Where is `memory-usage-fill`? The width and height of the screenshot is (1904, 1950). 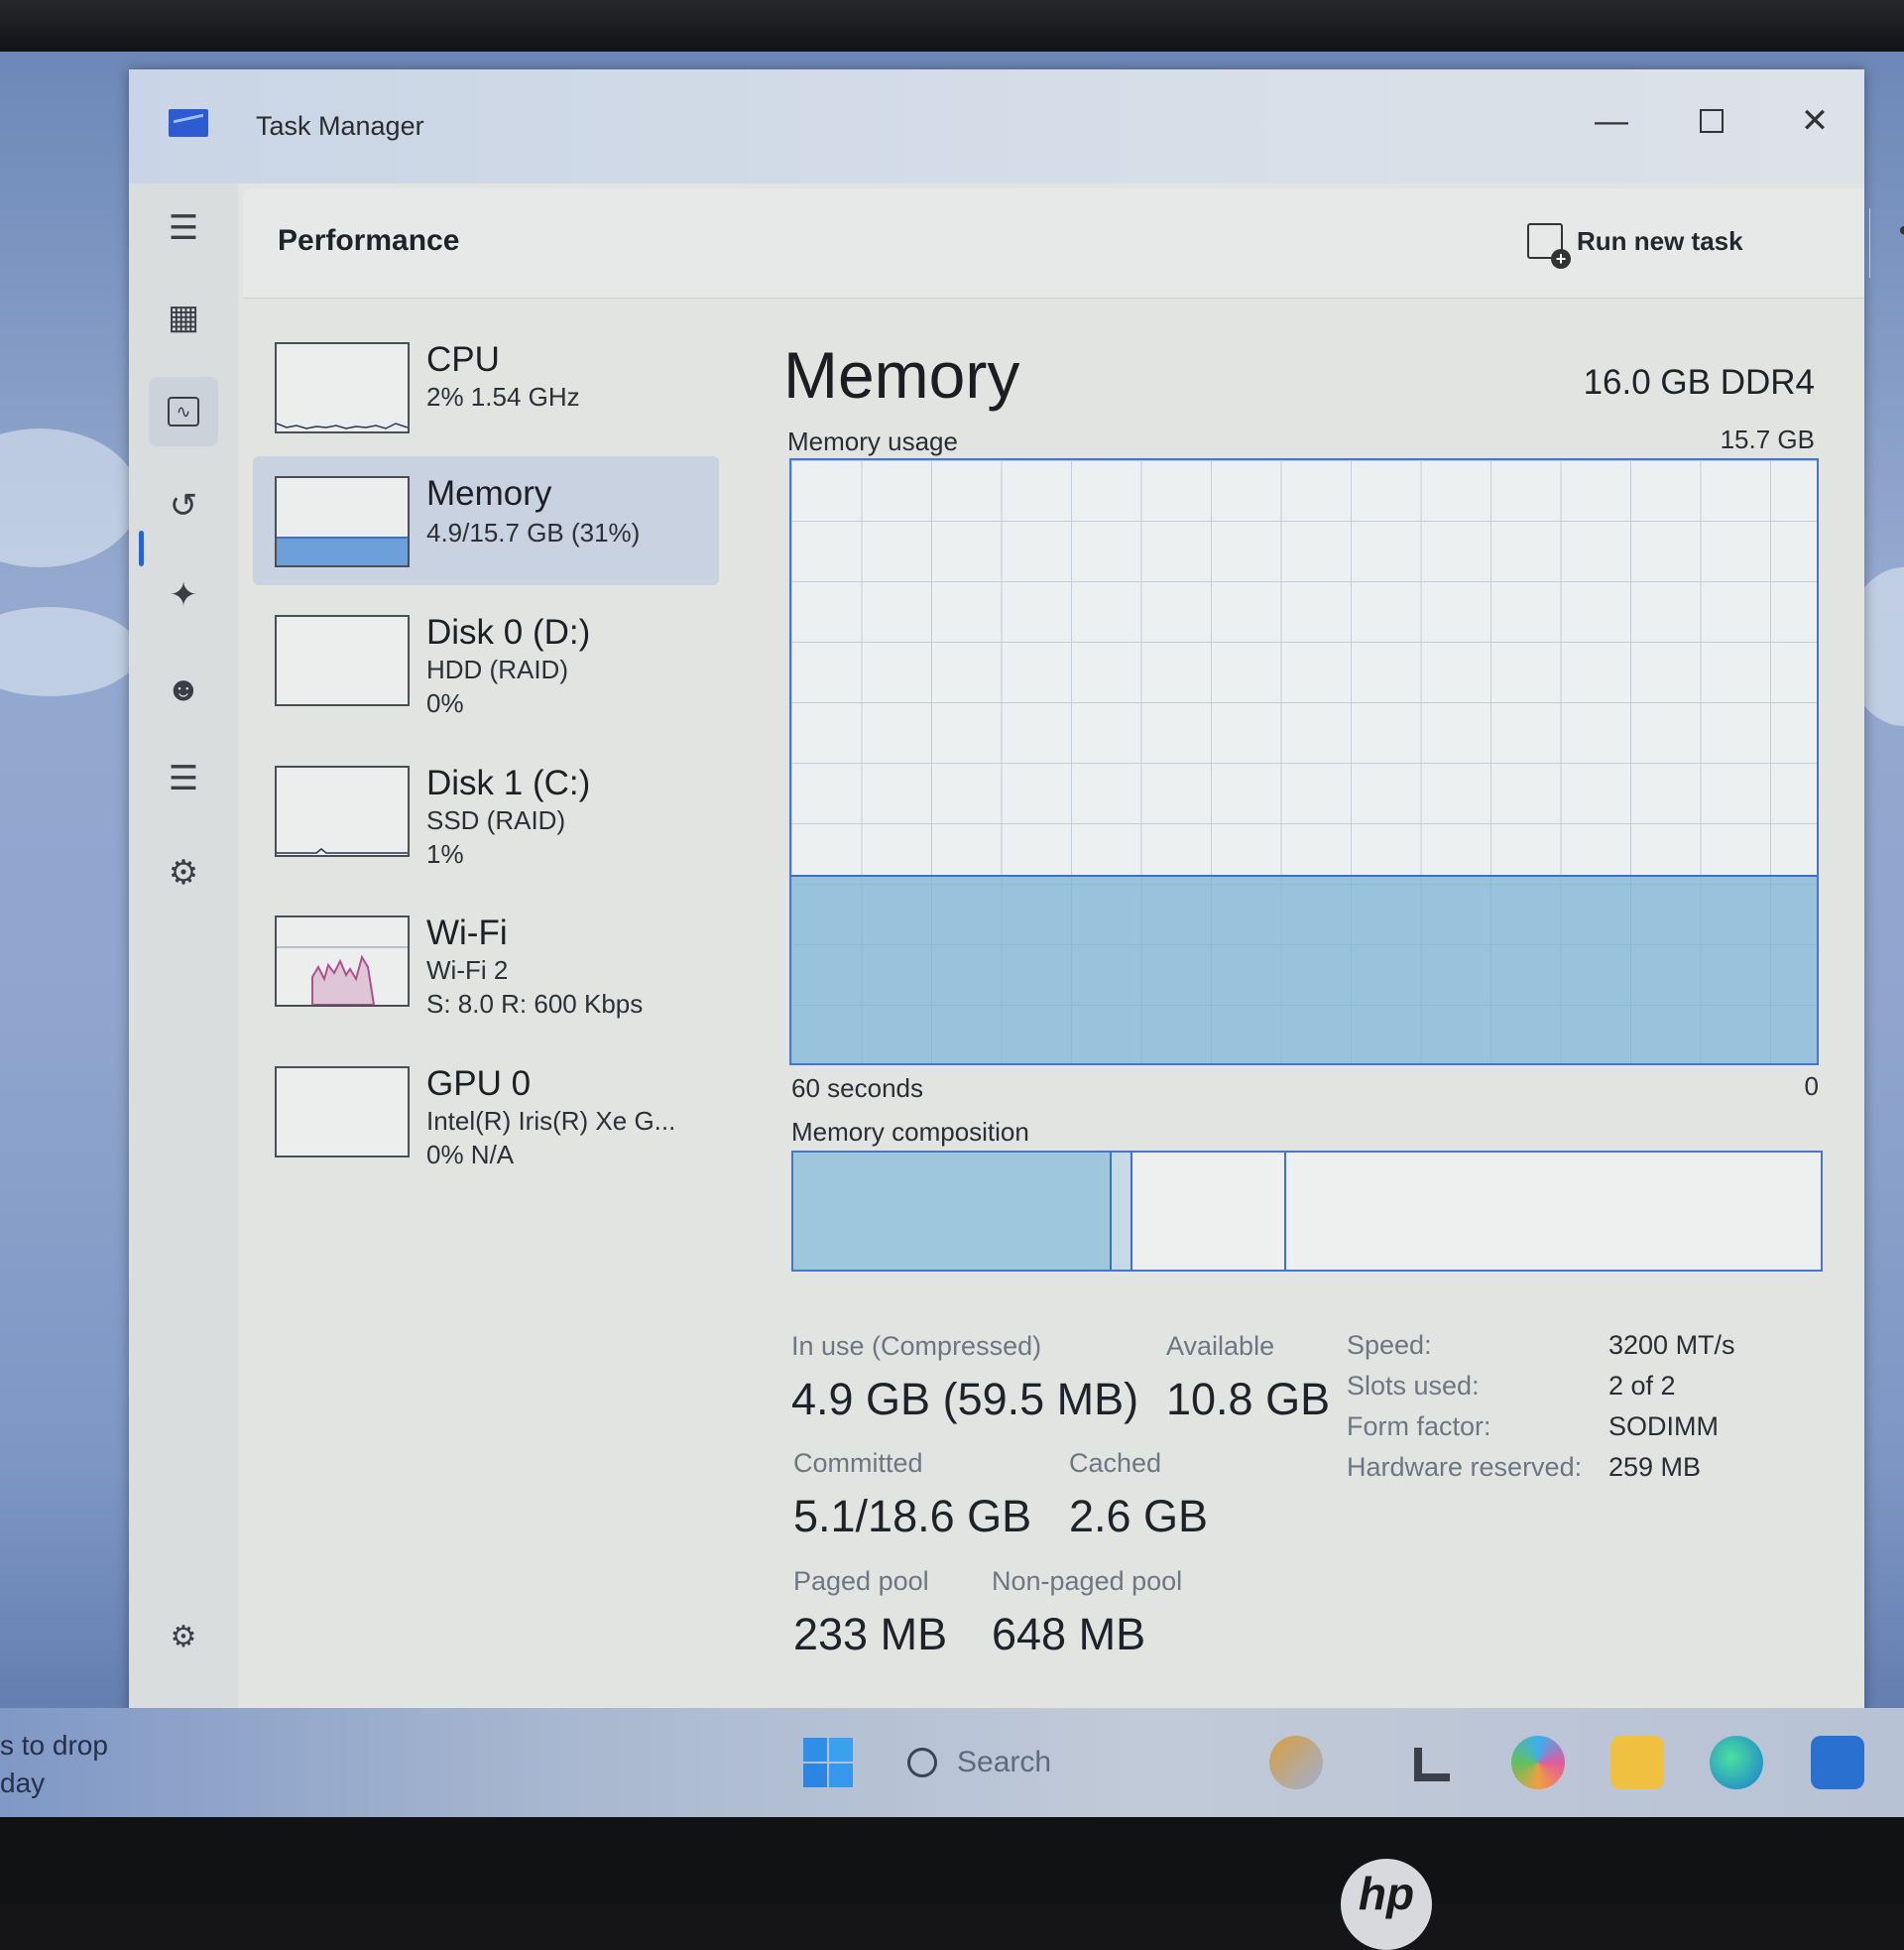 memory-usage-fill is located at coordinates (1304, 969).